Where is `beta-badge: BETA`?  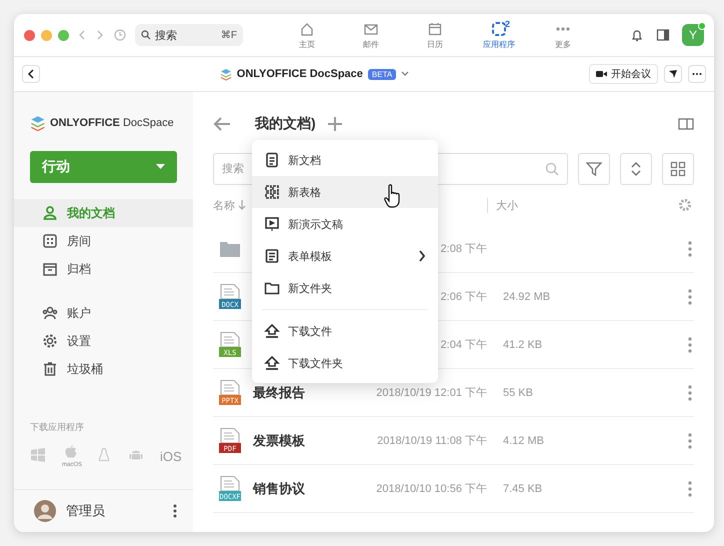 beta-badge: BETA is located at coordinates (382, 74).